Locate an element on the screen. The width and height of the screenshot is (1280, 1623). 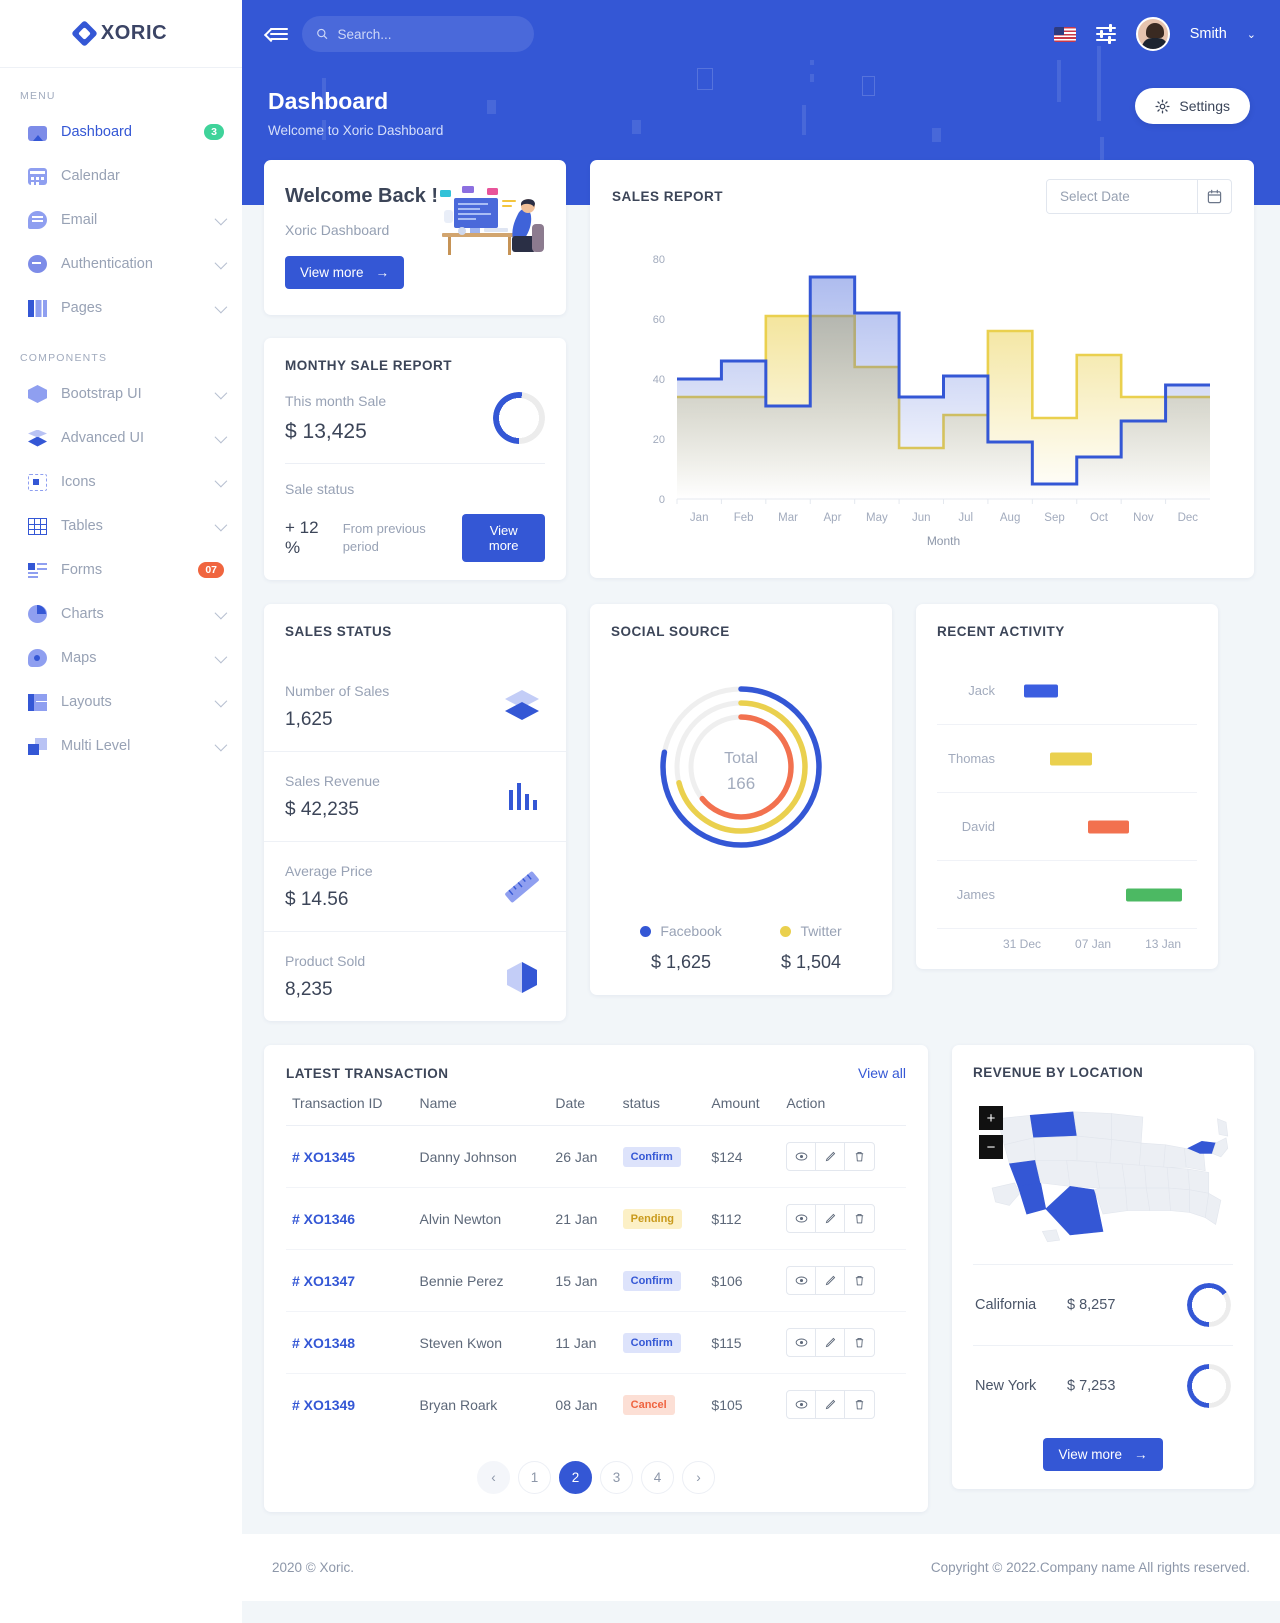
sidebar-item-charts: Charts is located at coordinates (121, 614).